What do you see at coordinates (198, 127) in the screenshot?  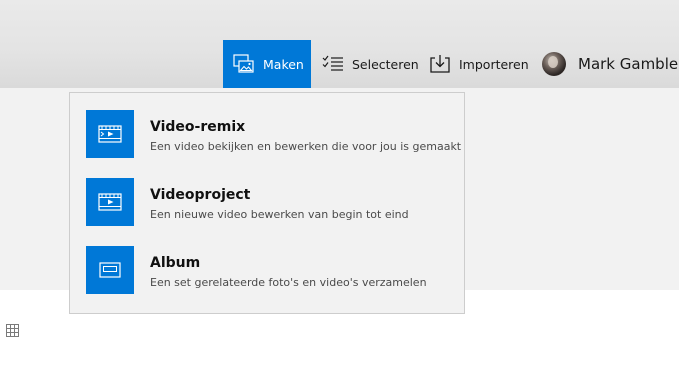 I see `menu-item-title: Video-remix` at bounding box center [198, 127].